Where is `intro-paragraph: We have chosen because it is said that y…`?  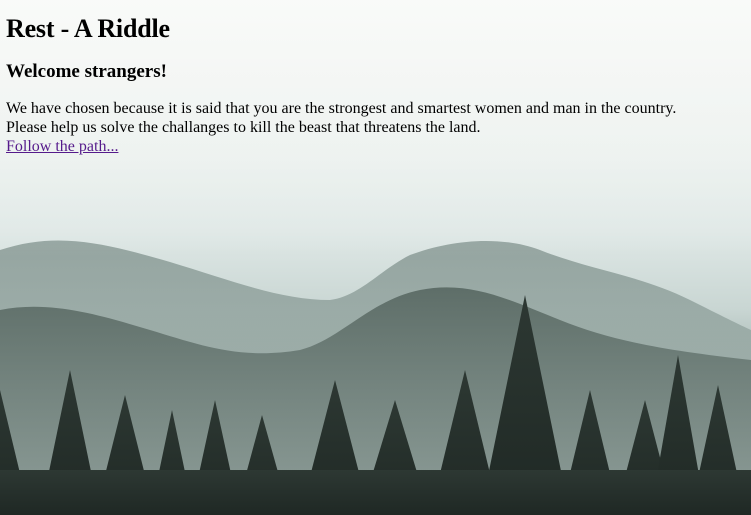 intro-paragraph: We have chosen because it is said that y… is located at coordinates (375, 118).